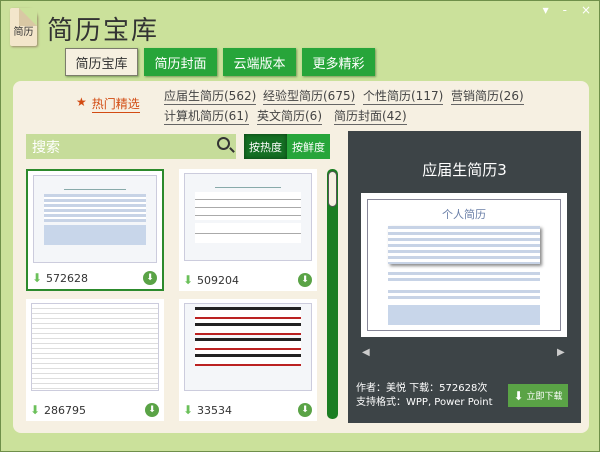 The height and width of the screenshot is (452, 600). What do you see at coordinates (259, 62) in the screenshot?
I see `tab-cloud-version: 云端版本` at bounding box center [259, 62].